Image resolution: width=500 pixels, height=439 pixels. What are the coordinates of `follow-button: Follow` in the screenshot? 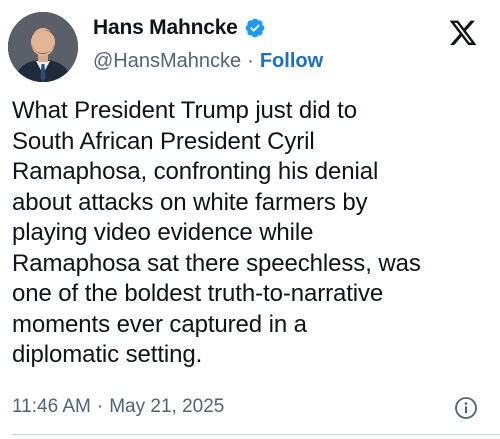 It's located at (291, 61).